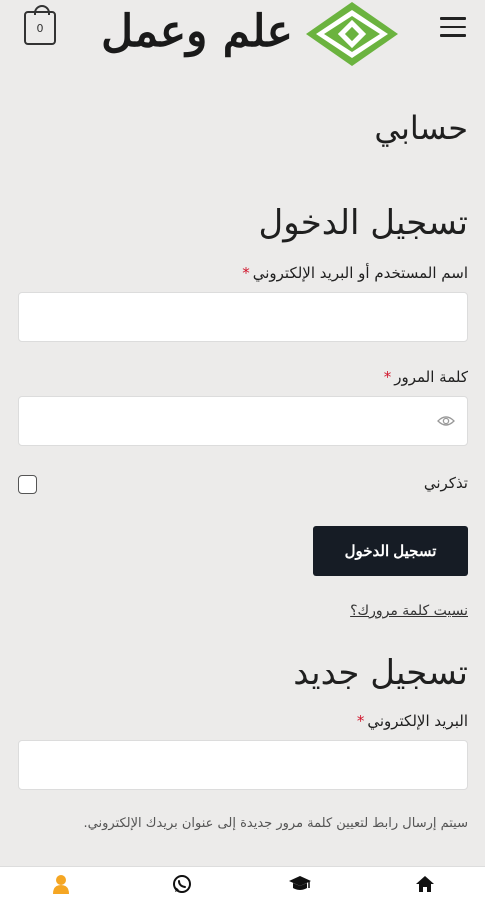  I want to click on account-icon, so click(61, 884).